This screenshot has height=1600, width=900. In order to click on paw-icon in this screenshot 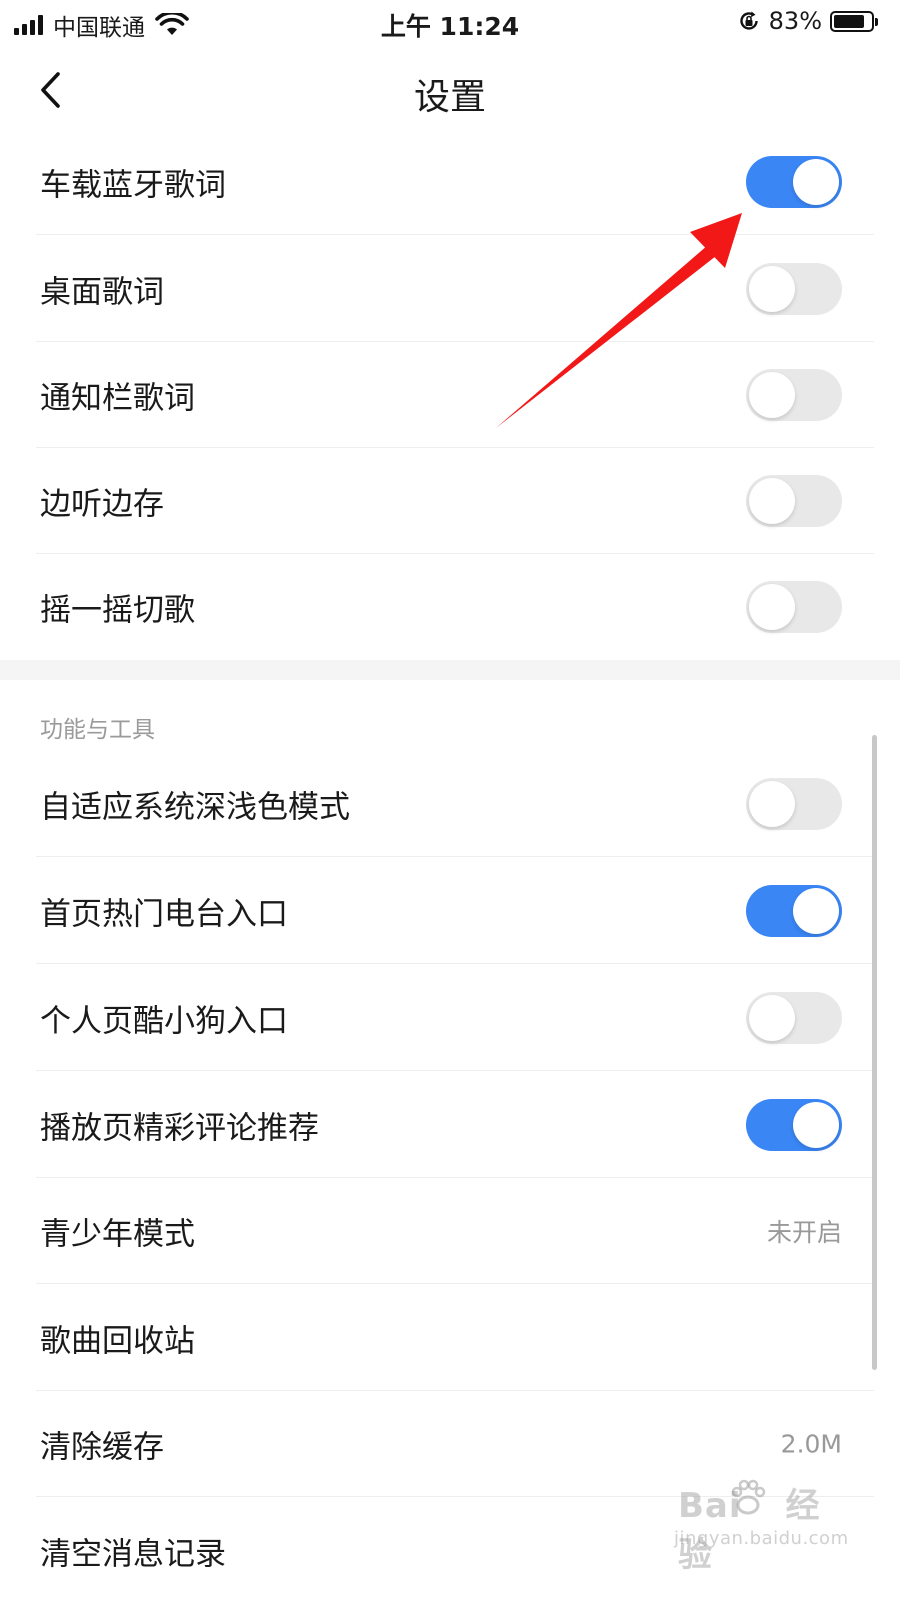, I will do `click(748, 1497)`.